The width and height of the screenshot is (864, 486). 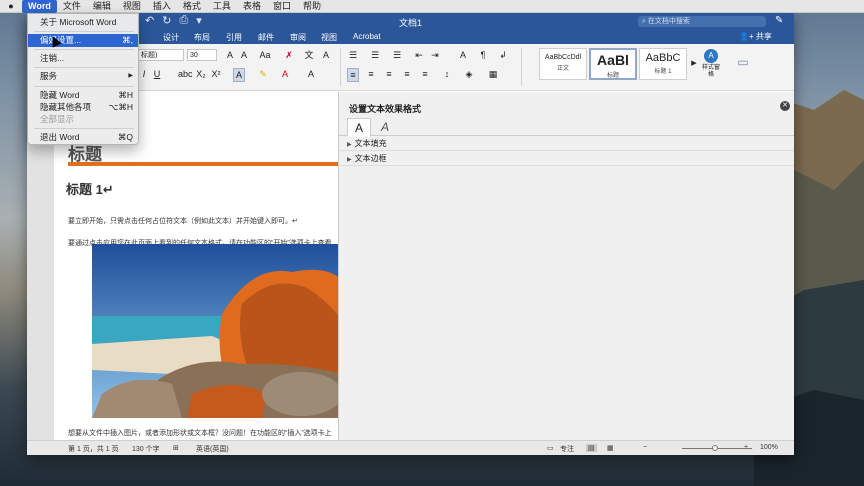 What do you see at coordinates (265, 55) in the screenshot?
I see `change-case-icon: Aa` at bounding box center [265, 55].